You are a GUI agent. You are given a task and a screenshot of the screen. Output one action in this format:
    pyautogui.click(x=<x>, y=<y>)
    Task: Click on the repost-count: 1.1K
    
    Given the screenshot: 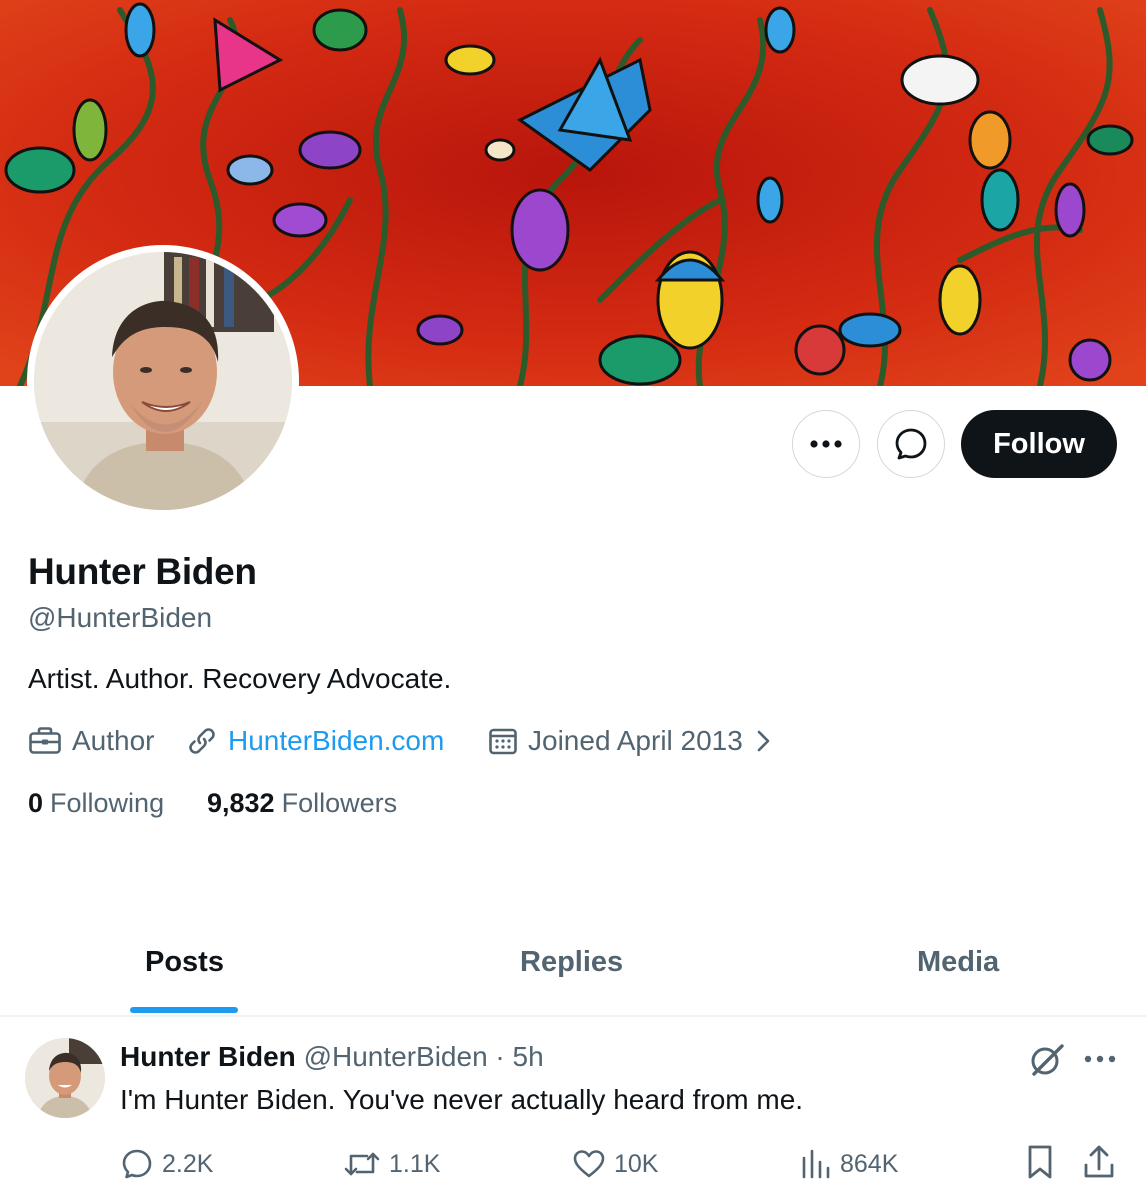 What is the action you would take?
    pyautogui.click(x=415, y=1163)
    